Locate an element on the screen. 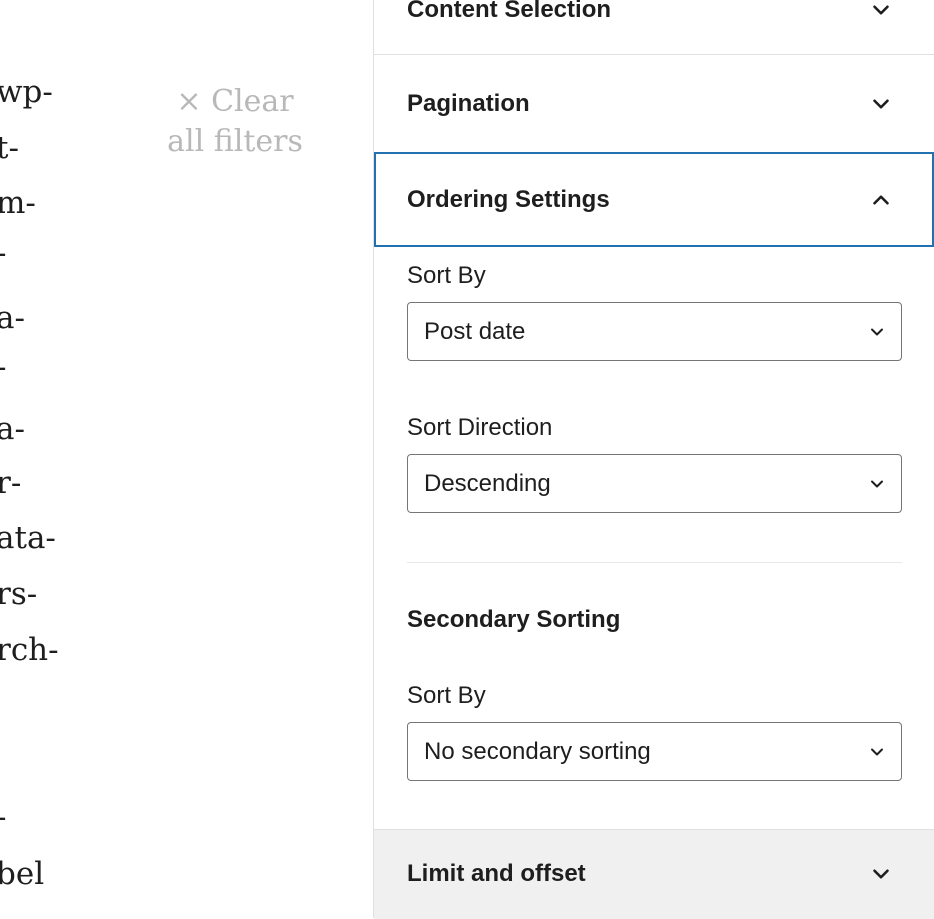 This screenshot has width=934, height=919. canvas-text-fragment: ata- is located at coordinates (28, 538).